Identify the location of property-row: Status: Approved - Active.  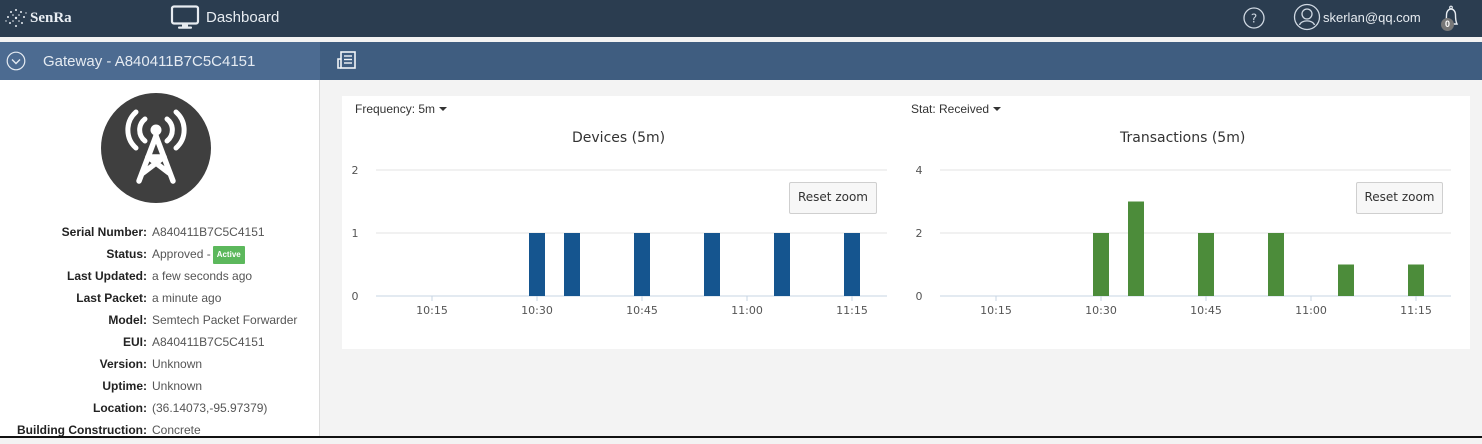
(159, 257).